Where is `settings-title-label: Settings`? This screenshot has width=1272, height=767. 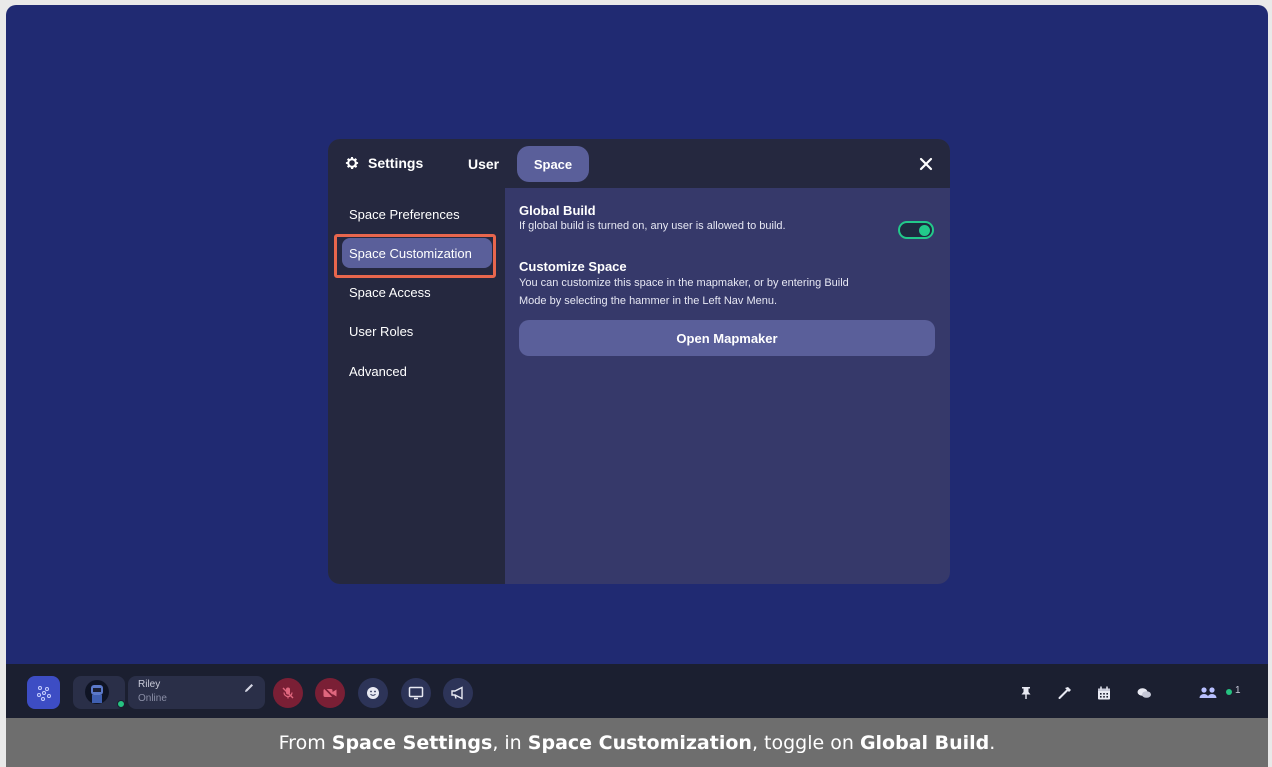 settings-title-label: Settings is located at coordinates (396, 163).